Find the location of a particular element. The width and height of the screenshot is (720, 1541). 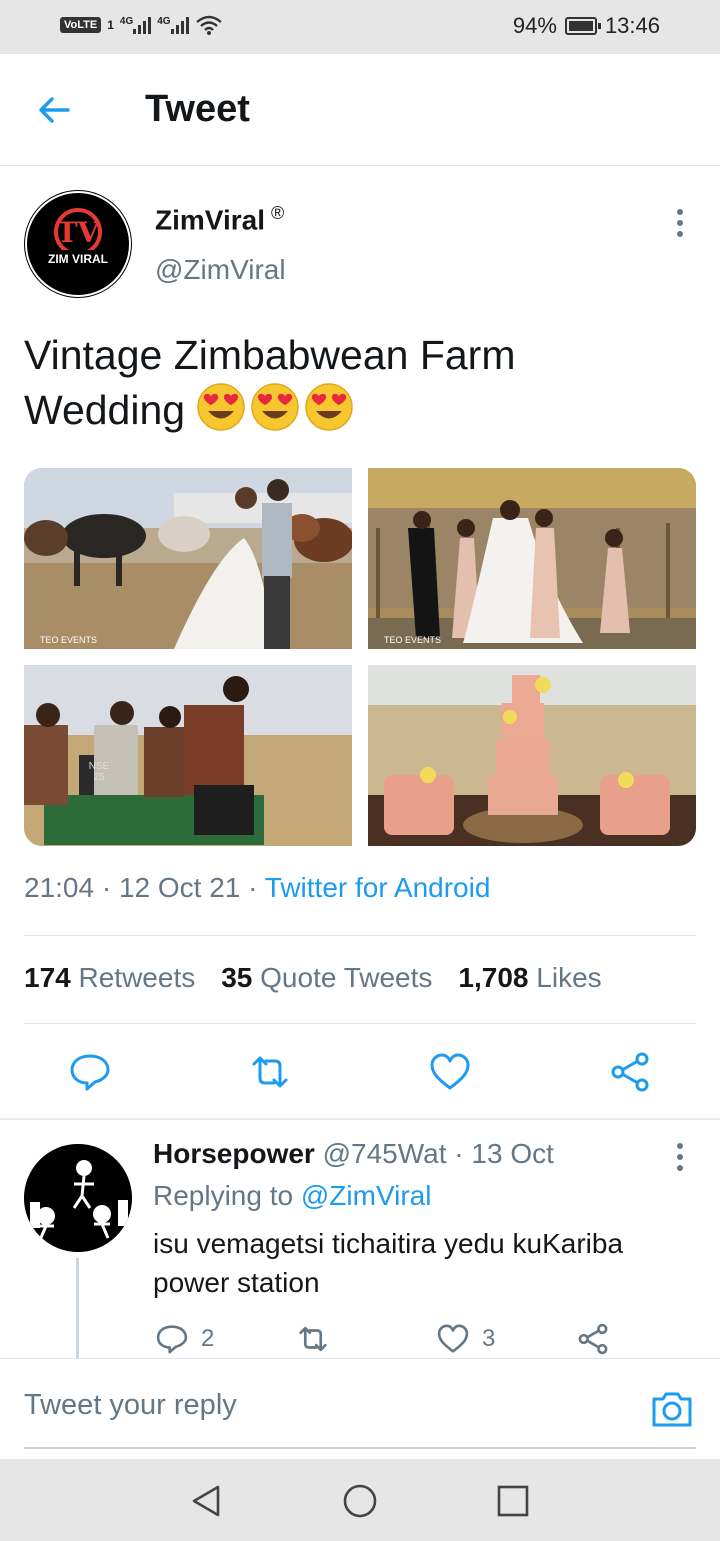

volte-badge: VoLTE is located at coordinates (81, 25).